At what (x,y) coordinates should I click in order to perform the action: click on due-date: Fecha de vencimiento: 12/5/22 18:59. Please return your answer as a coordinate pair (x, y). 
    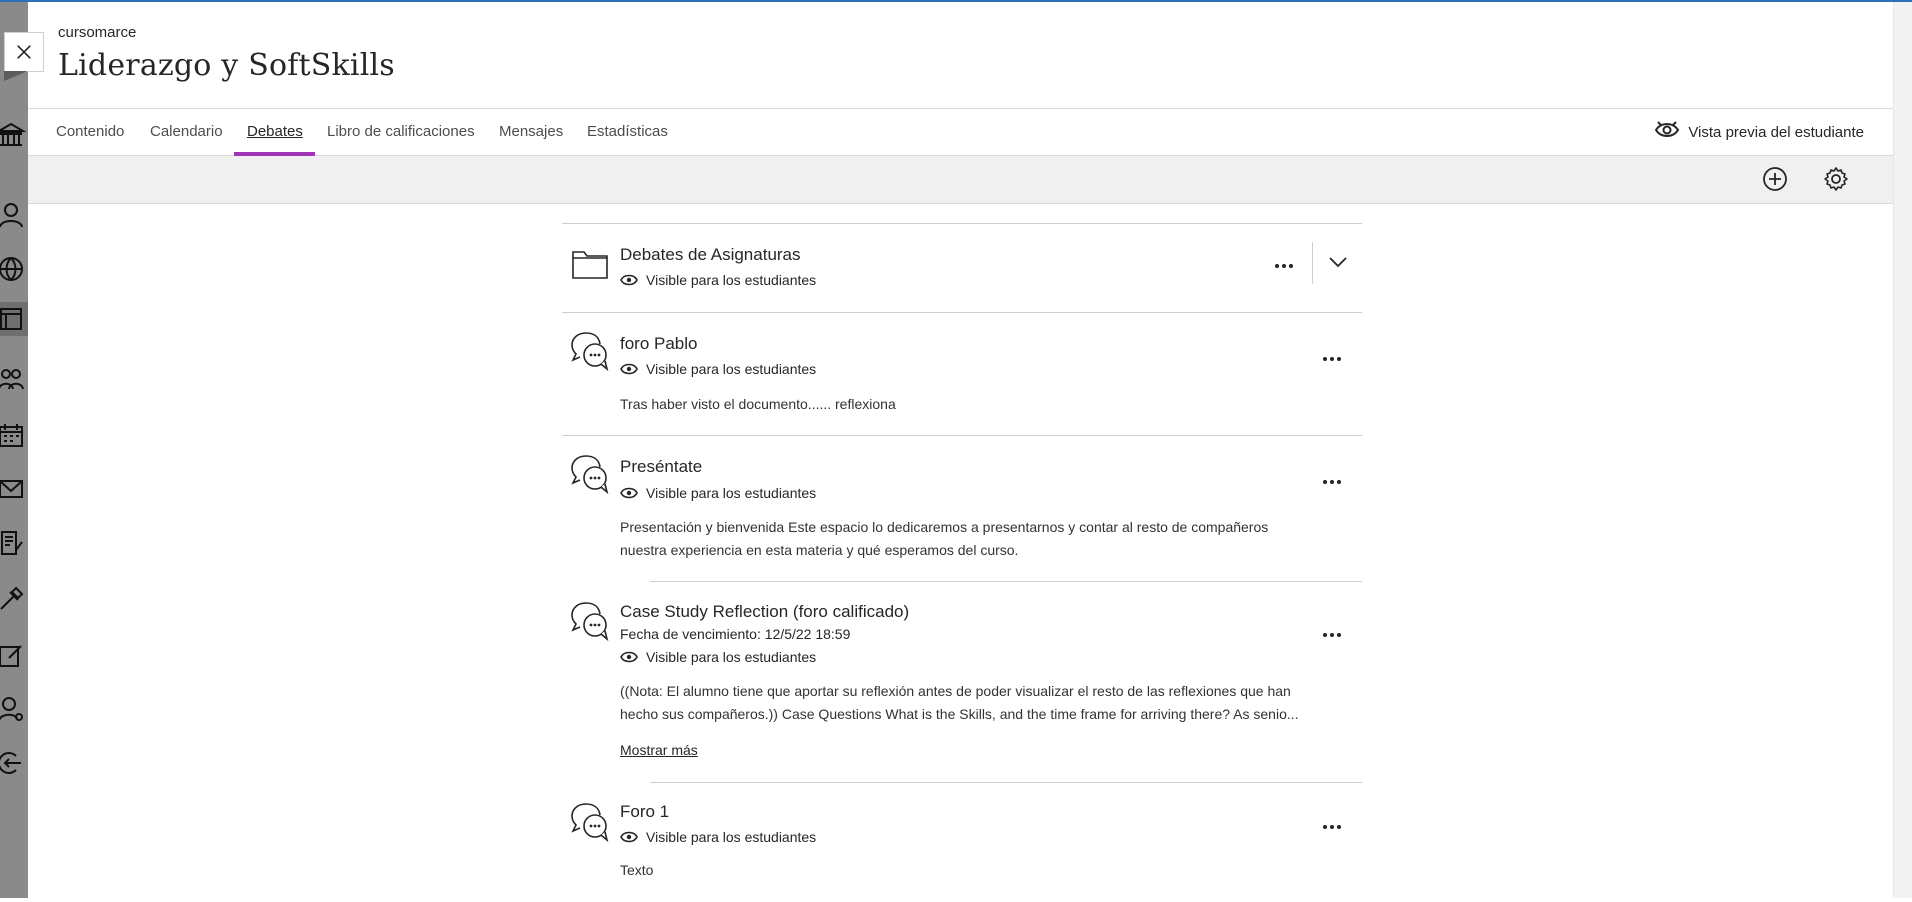
    Looking at the image, I should click on (735, 634).